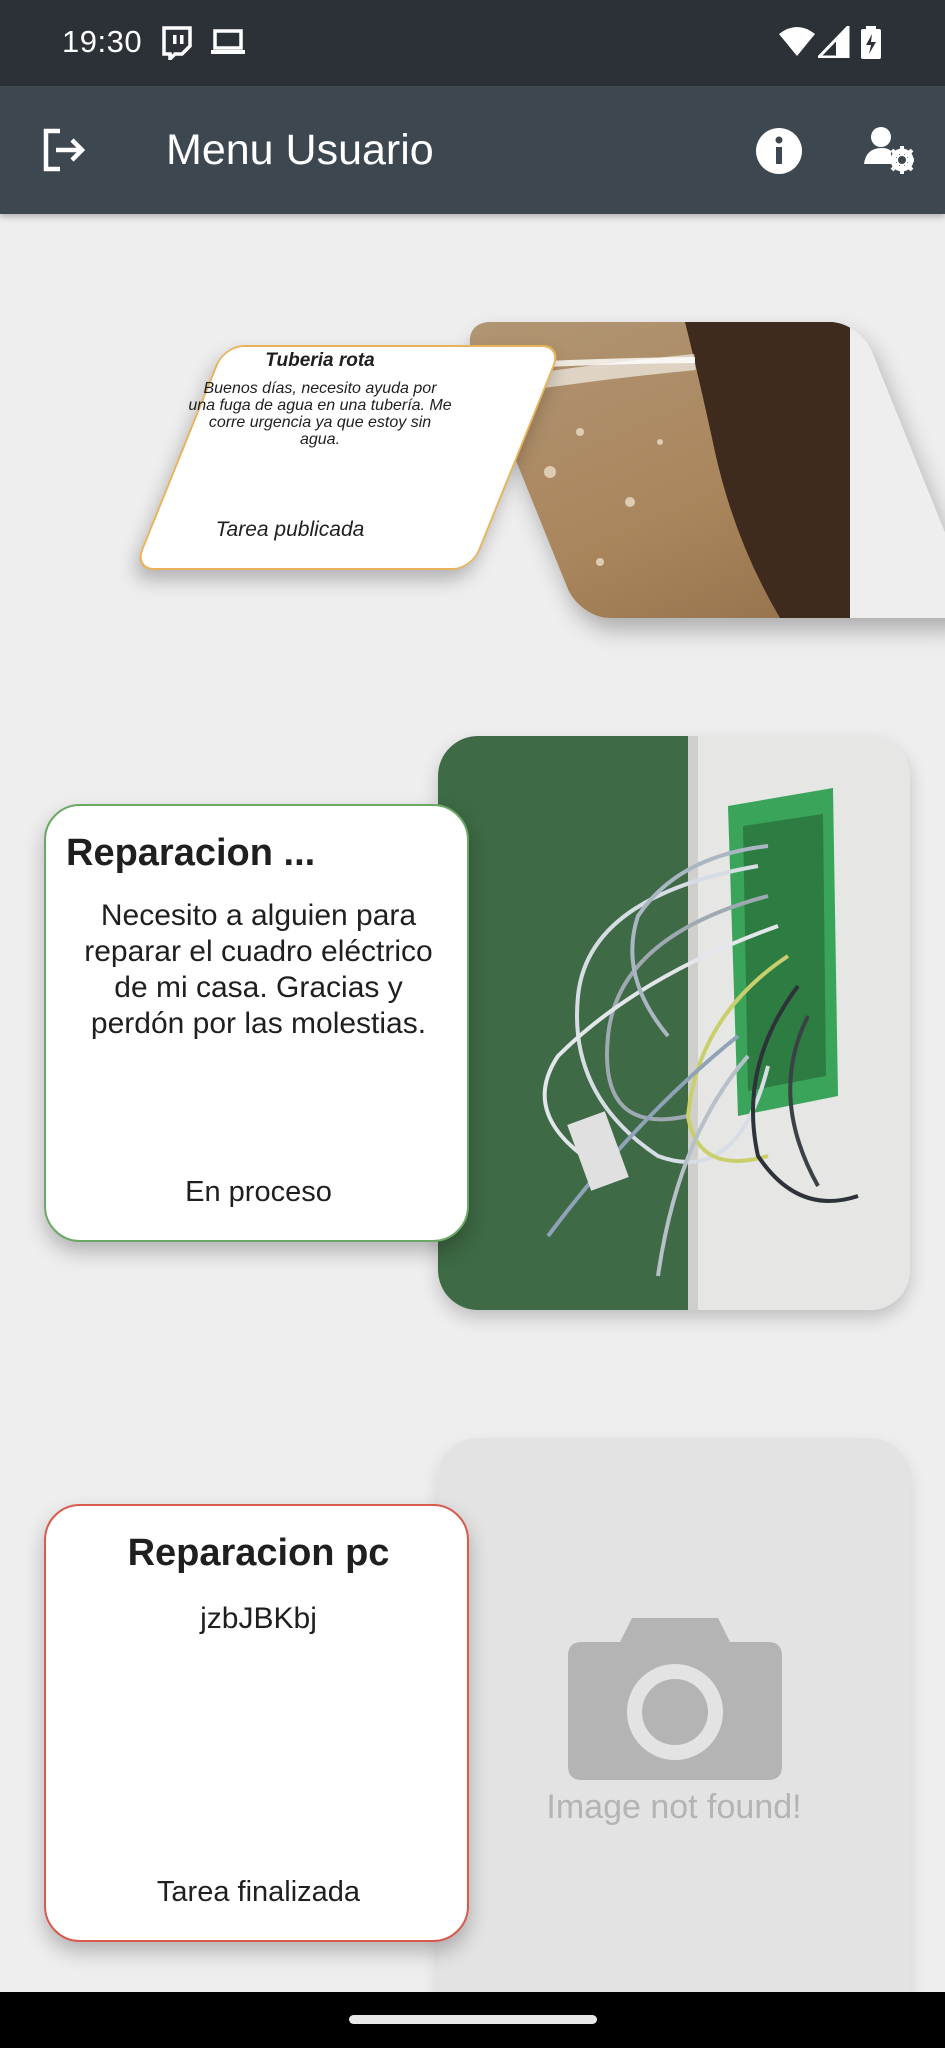 This screenshot has width=945, height=2048. What do you see at coordinates (797, 41) in the screenshot?
I see `wifi-icon` at bounding box center [797, 41].